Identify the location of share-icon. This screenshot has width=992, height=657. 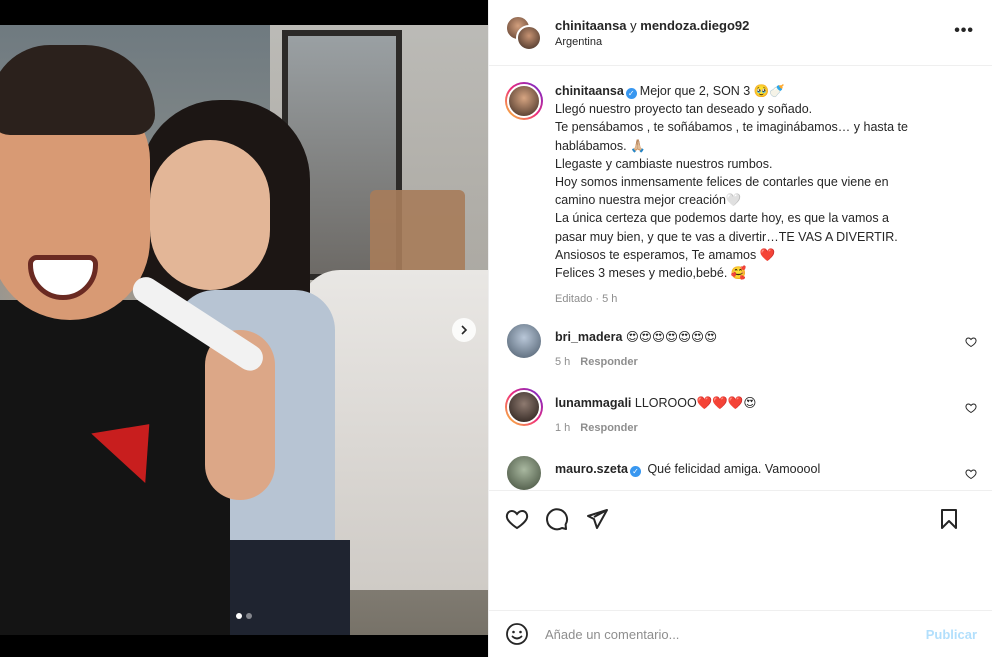
(597, 519).